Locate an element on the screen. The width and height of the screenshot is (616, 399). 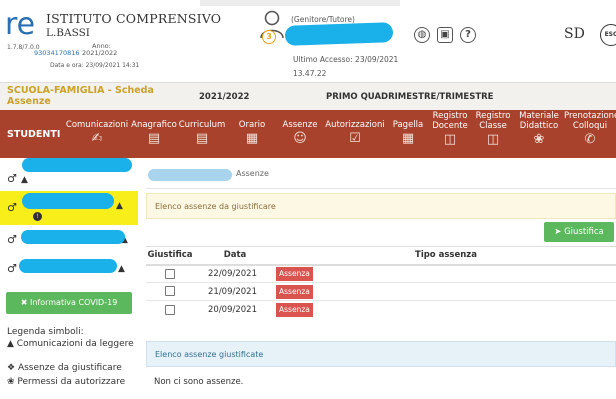
header-tab-strip is located at coordinates (300, 3).